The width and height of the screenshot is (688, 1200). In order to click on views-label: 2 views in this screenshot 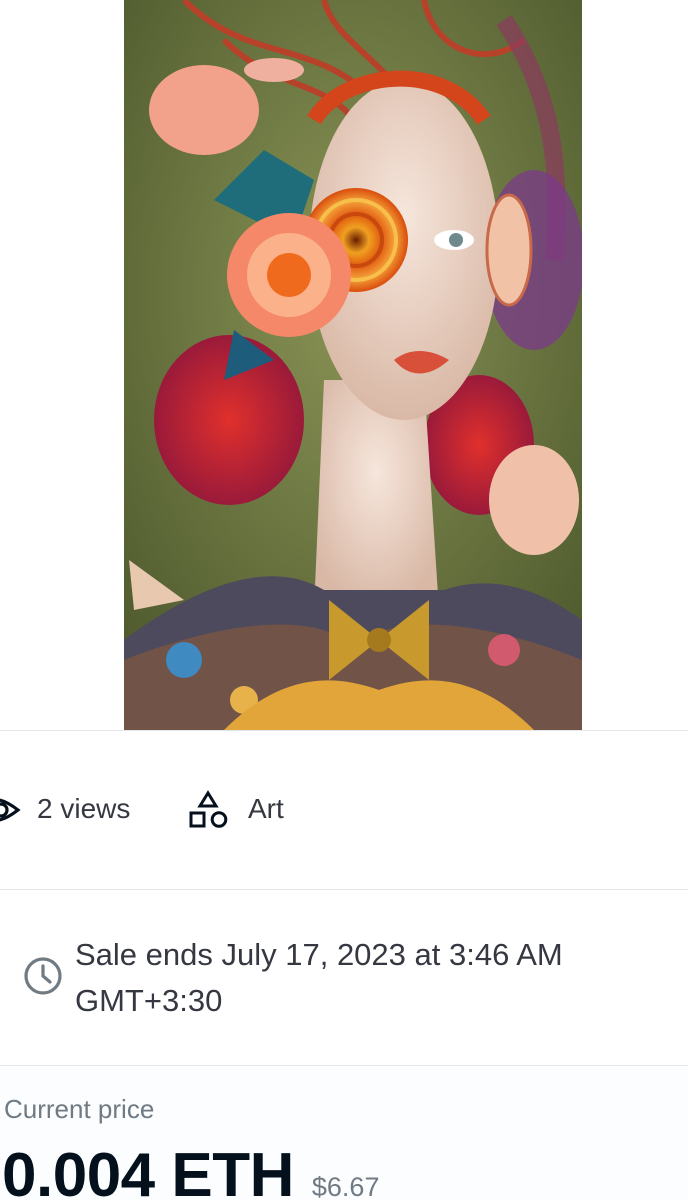, I will do `click(84, 808)`.